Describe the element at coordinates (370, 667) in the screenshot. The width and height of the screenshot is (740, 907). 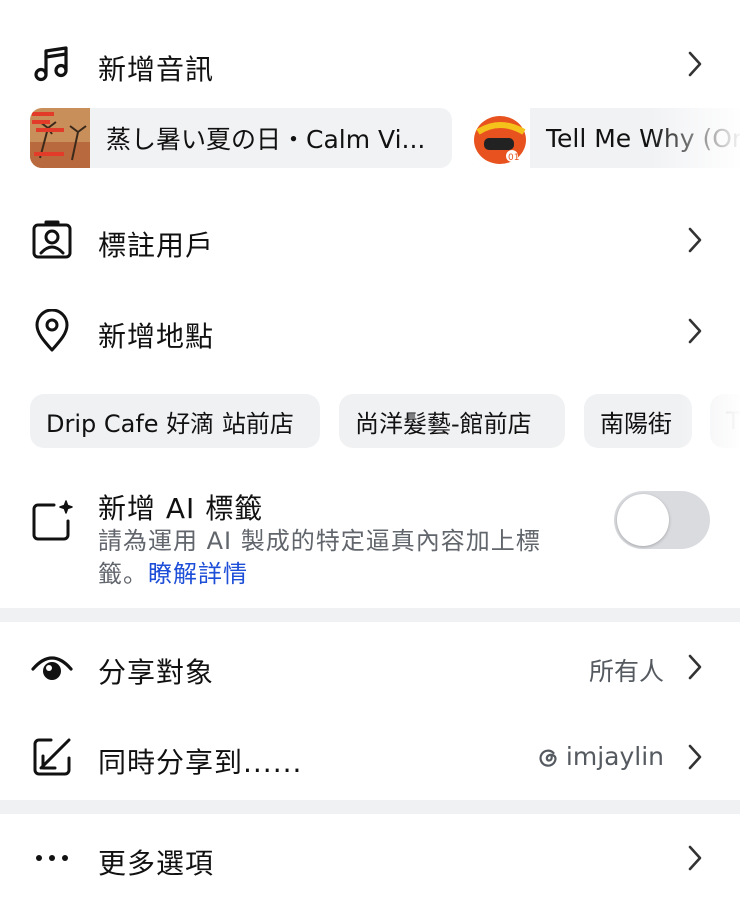
I see `audience-row: 分享對象 所有人` at that location.